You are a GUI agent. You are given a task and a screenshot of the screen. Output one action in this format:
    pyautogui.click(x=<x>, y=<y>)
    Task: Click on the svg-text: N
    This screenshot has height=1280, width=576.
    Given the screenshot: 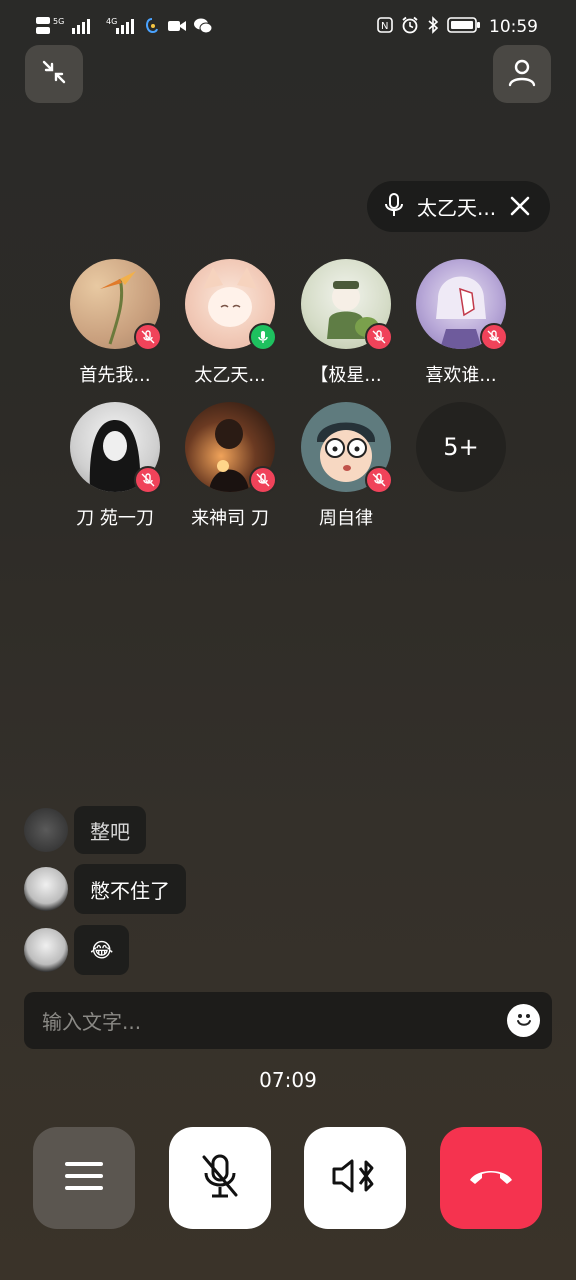 What is the action you would take?
    pyautogui.click(x=384, y=26)
    